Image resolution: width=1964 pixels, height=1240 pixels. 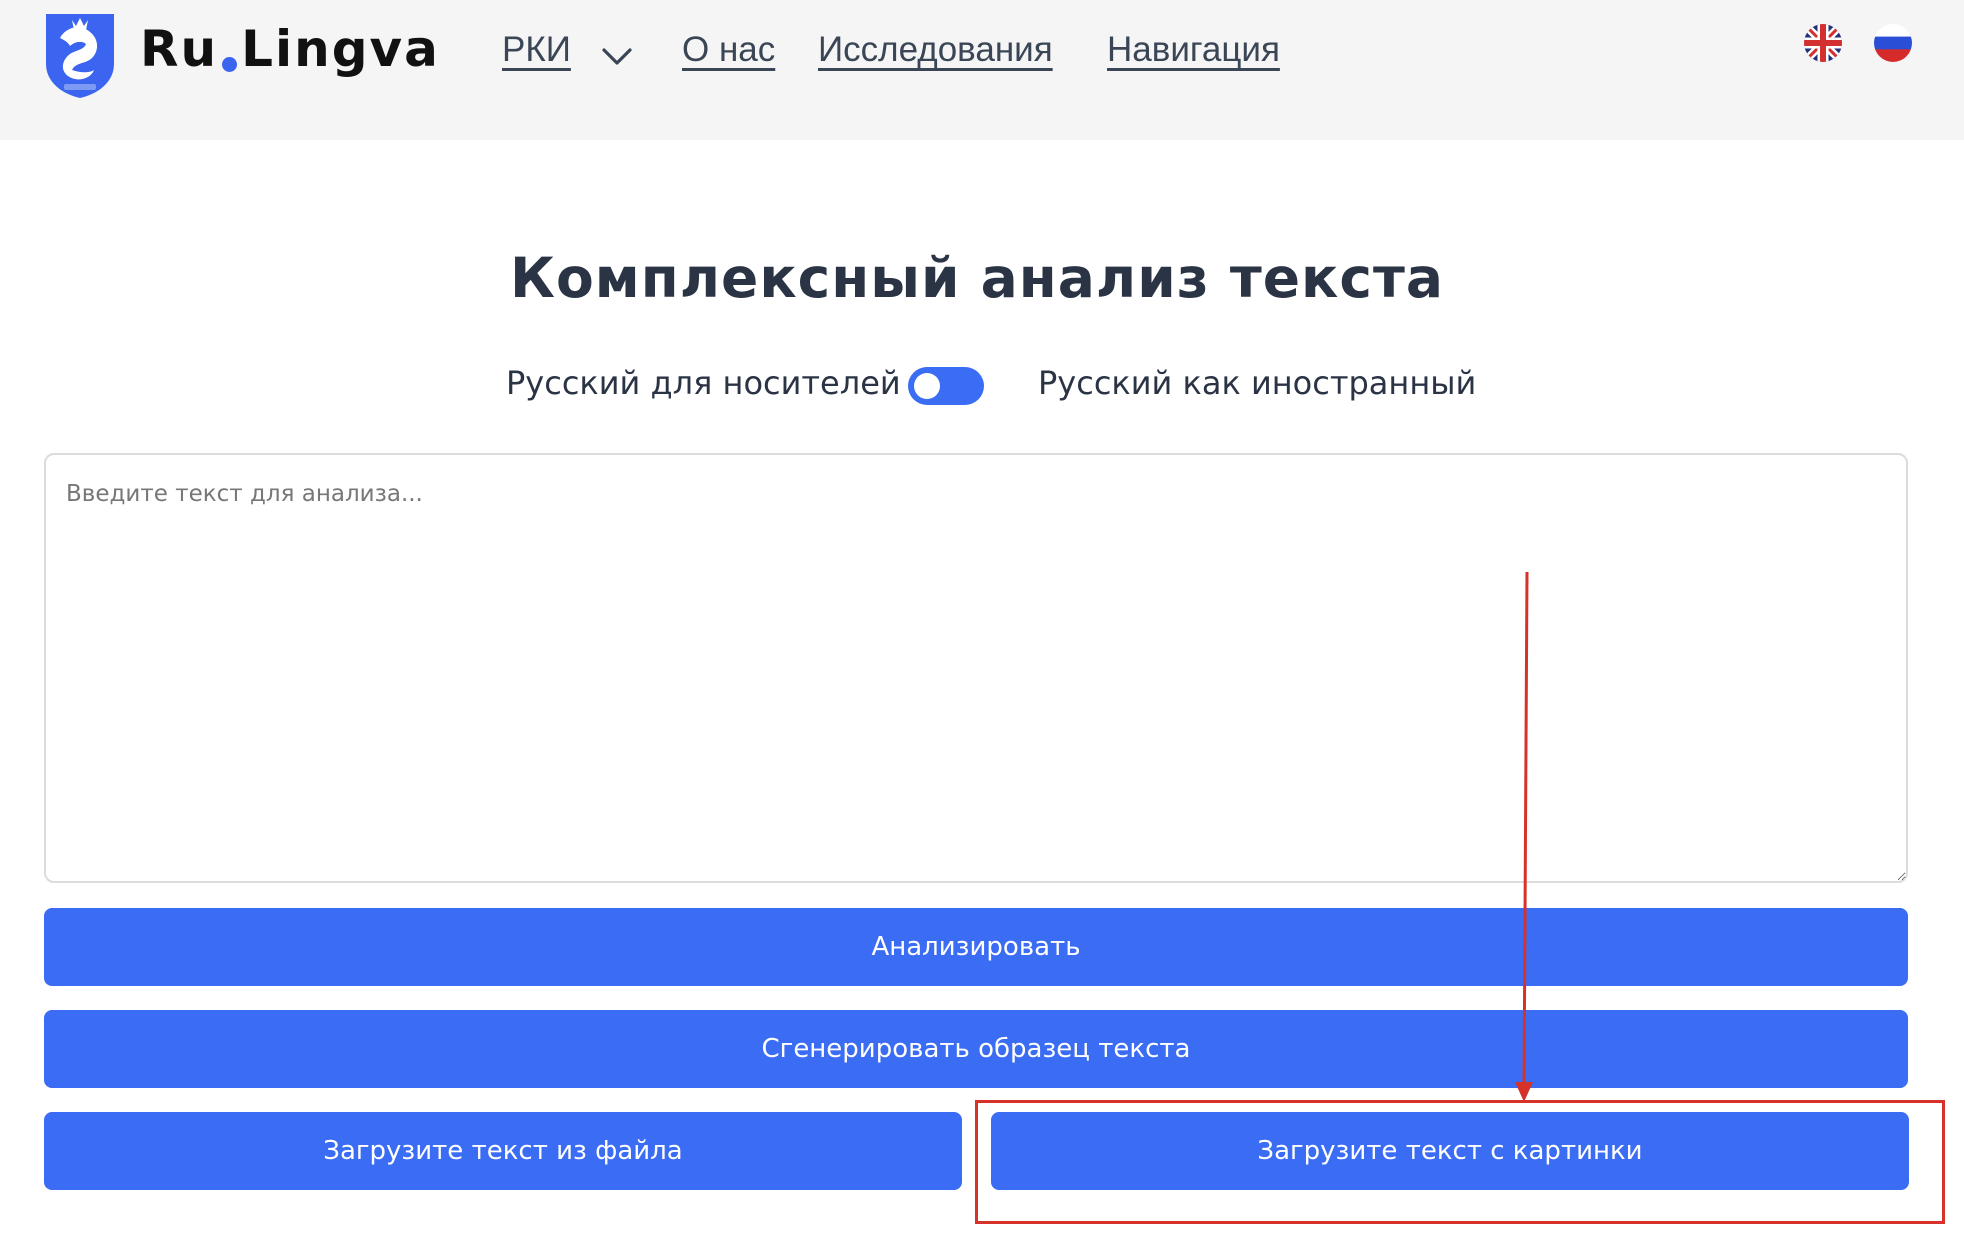 I want to click on language-mode-toggle, so click(x=946, y=386).